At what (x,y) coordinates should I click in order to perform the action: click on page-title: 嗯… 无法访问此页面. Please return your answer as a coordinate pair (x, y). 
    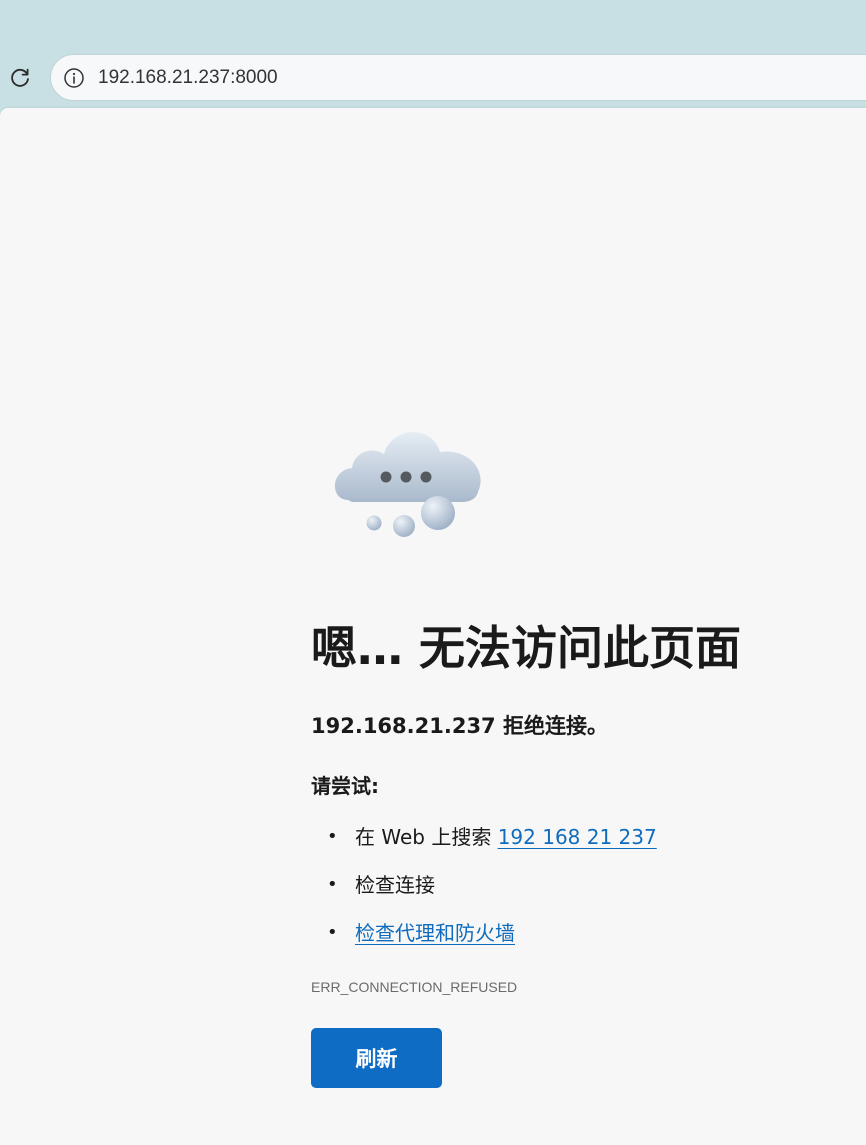
    Looking at the image, I should click on (526, 648).